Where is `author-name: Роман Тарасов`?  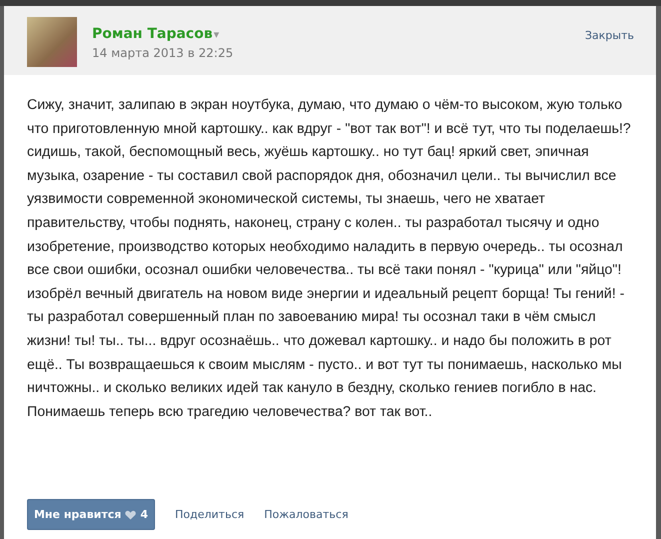 author-name: Роман Тарасов is located at coordinates (152, 34).